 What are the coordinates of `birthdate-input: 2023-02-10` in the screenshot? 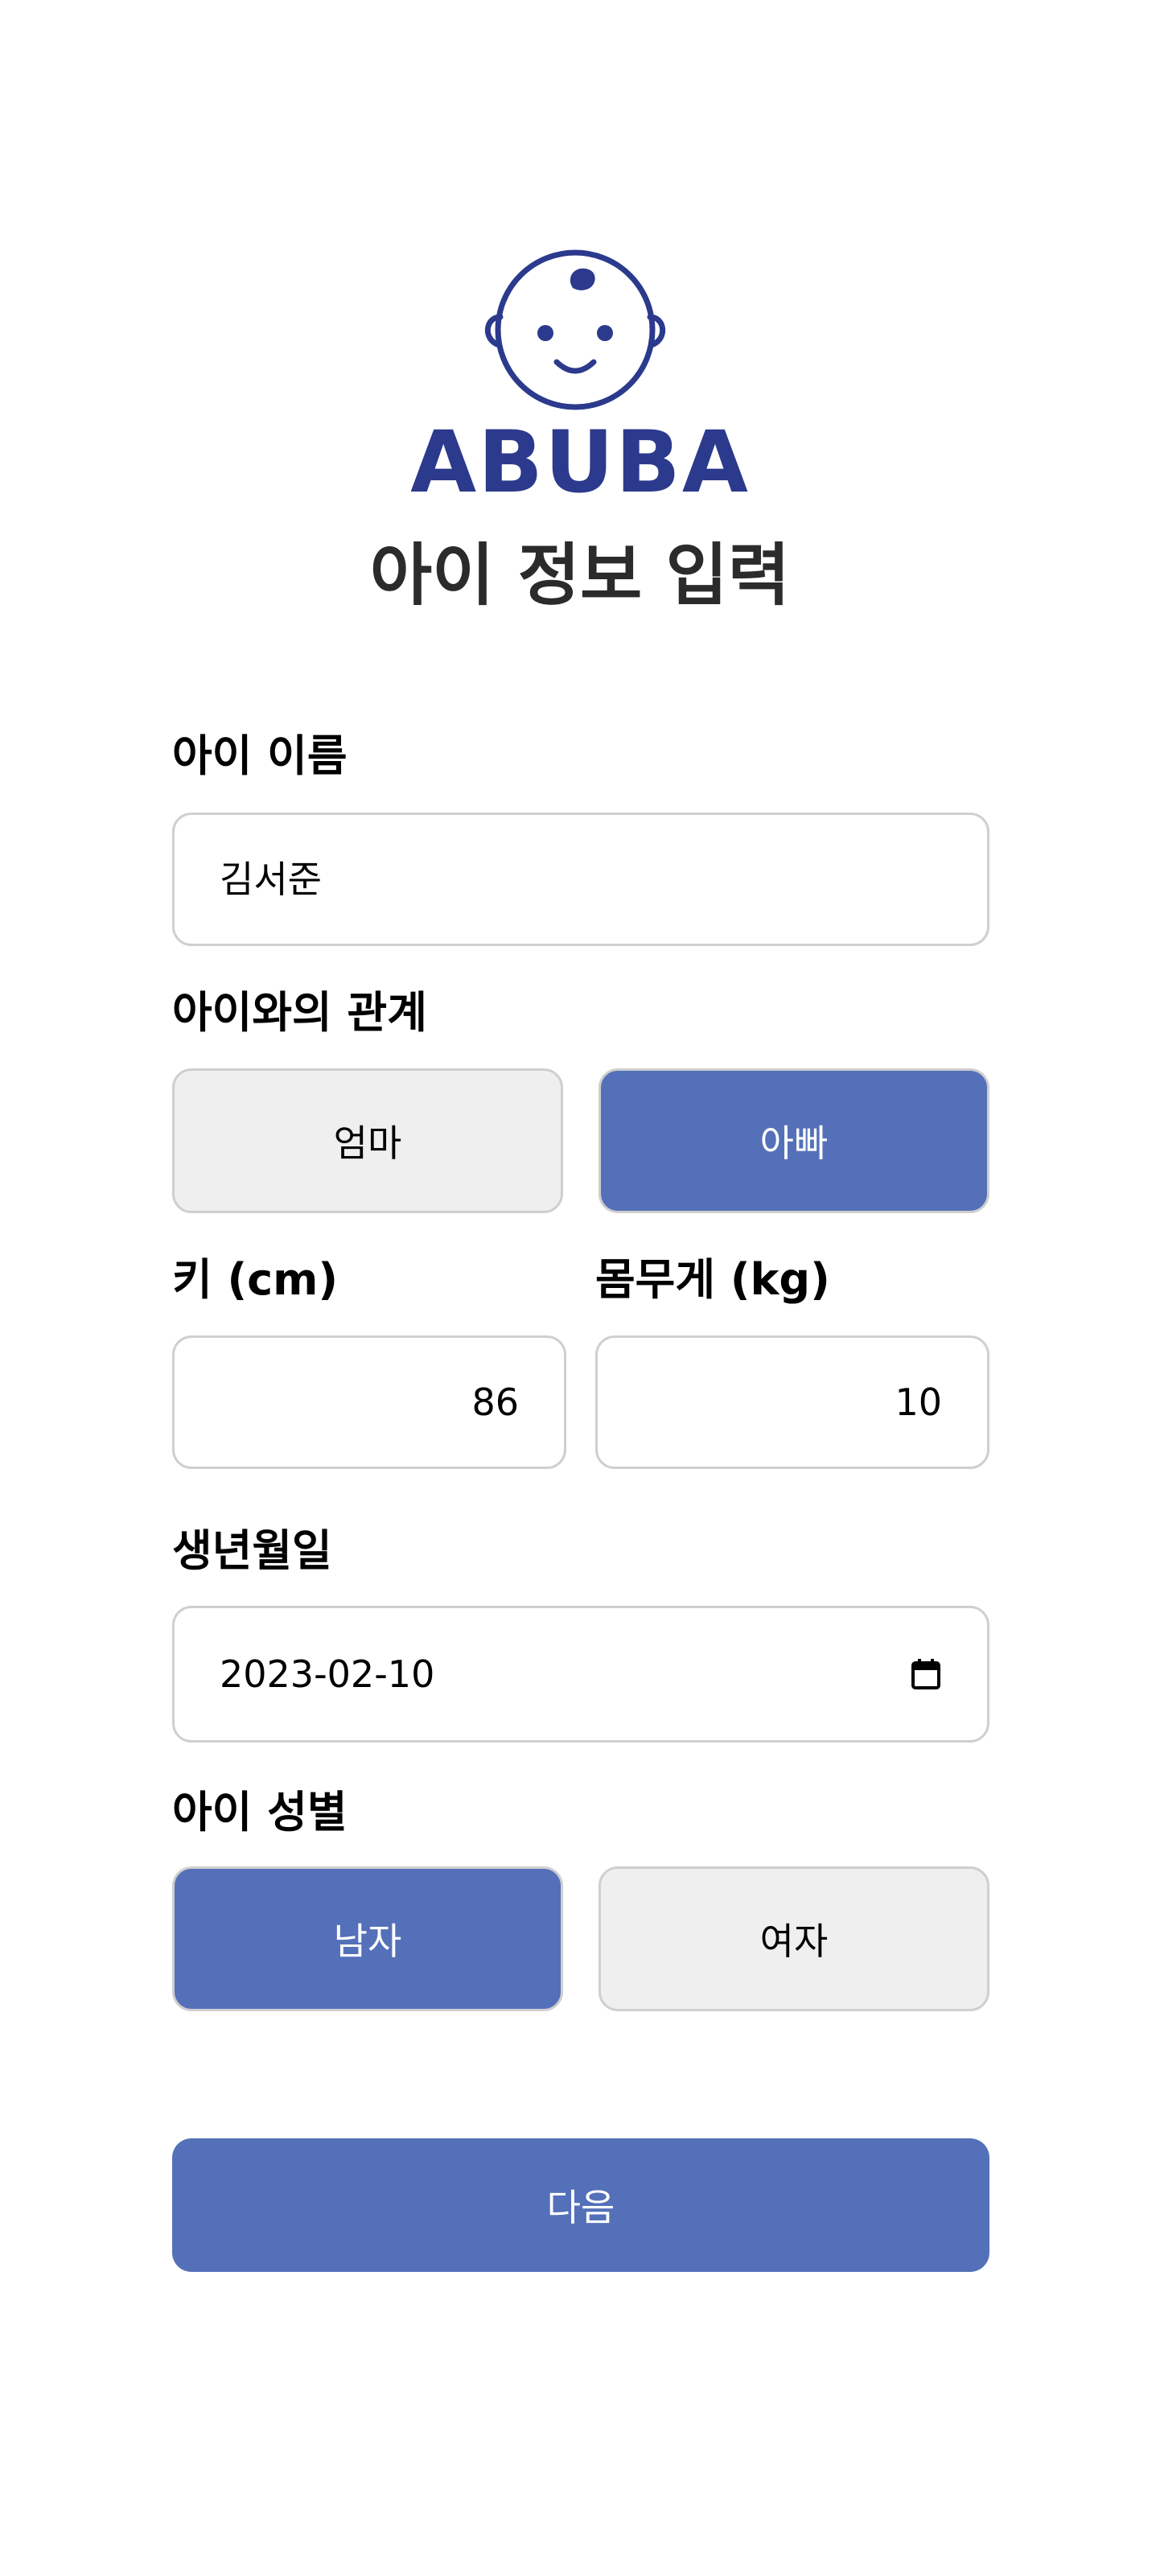 It's located at (580, 1674).